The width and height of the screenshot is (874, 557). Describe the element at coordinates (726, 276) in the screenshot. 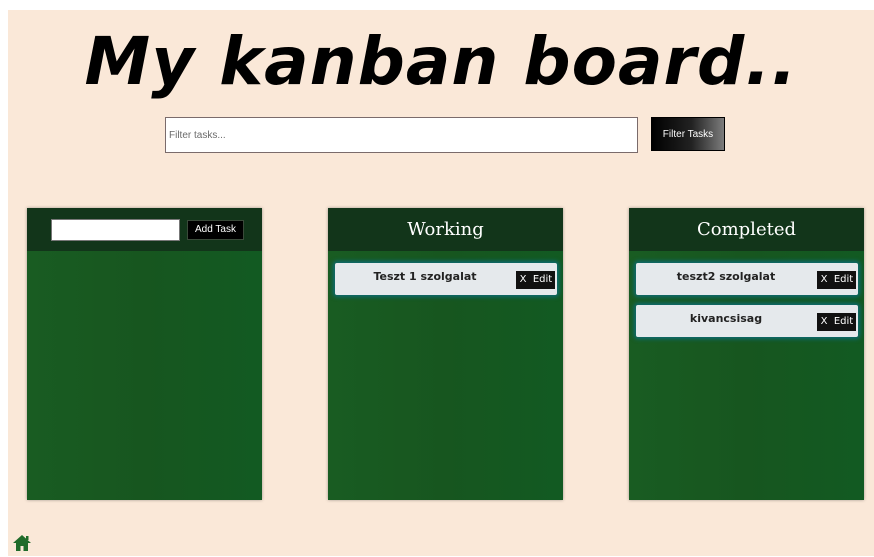

I see `task-title: teszt2 szolgalat` at that location.